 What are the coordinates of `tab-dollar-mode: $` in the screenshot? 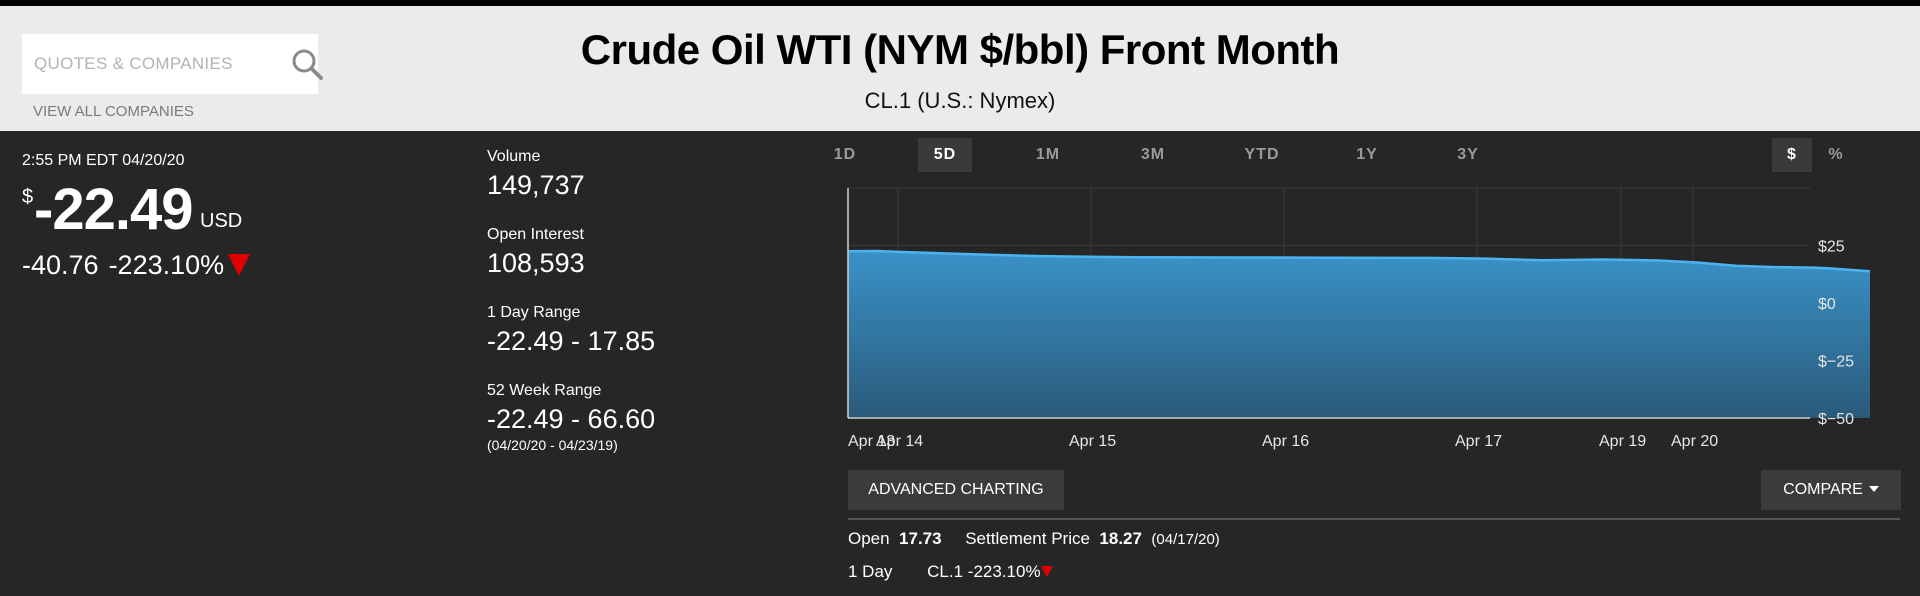 It's located at (1792, 155).